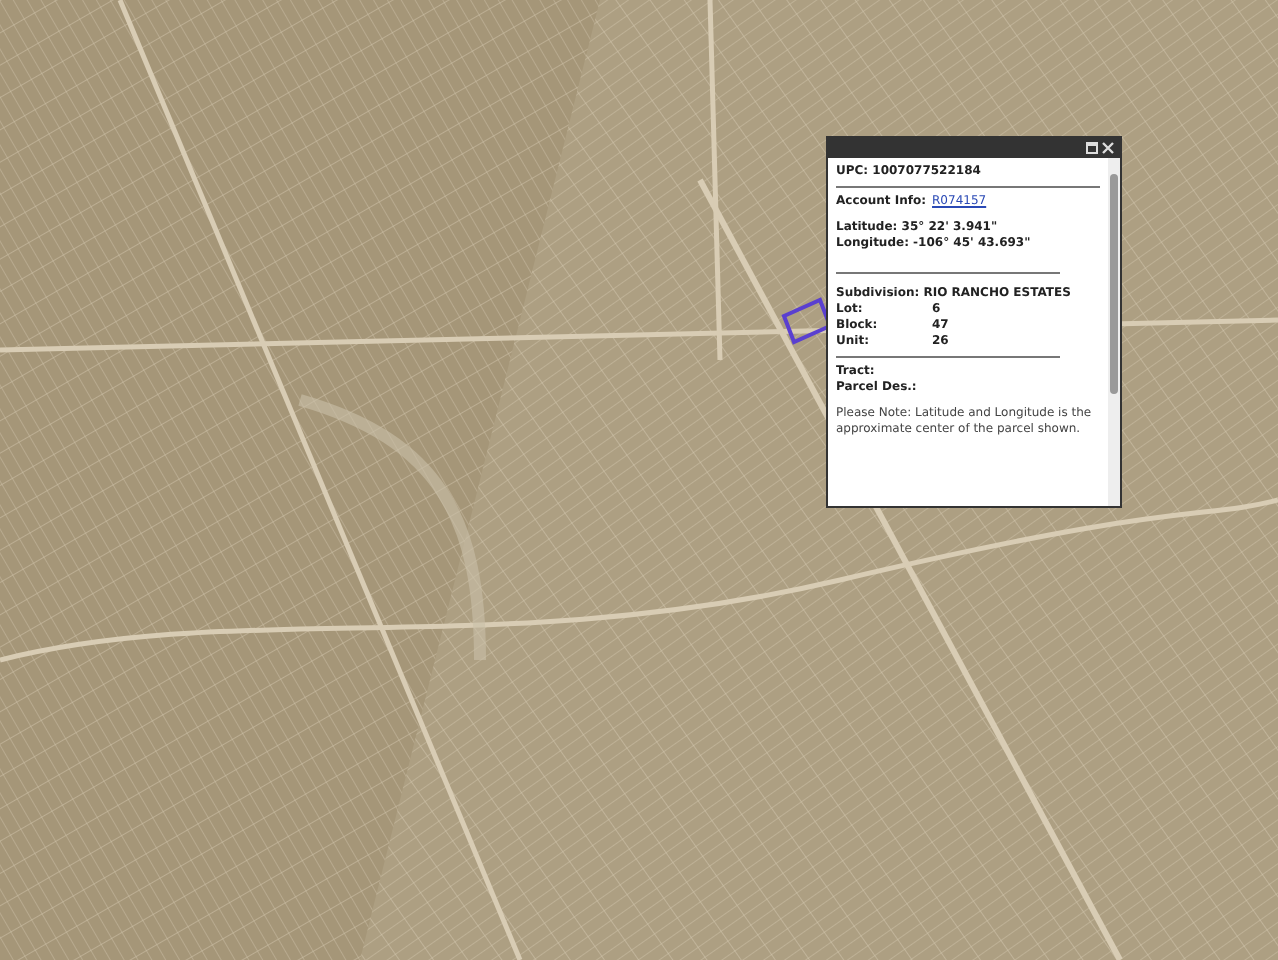 Image resolution: width=1278 pixels, height=960 pixels. Describe the element at coordinates (1108, 148) in the screenshot. I see `close-icon` at that location.